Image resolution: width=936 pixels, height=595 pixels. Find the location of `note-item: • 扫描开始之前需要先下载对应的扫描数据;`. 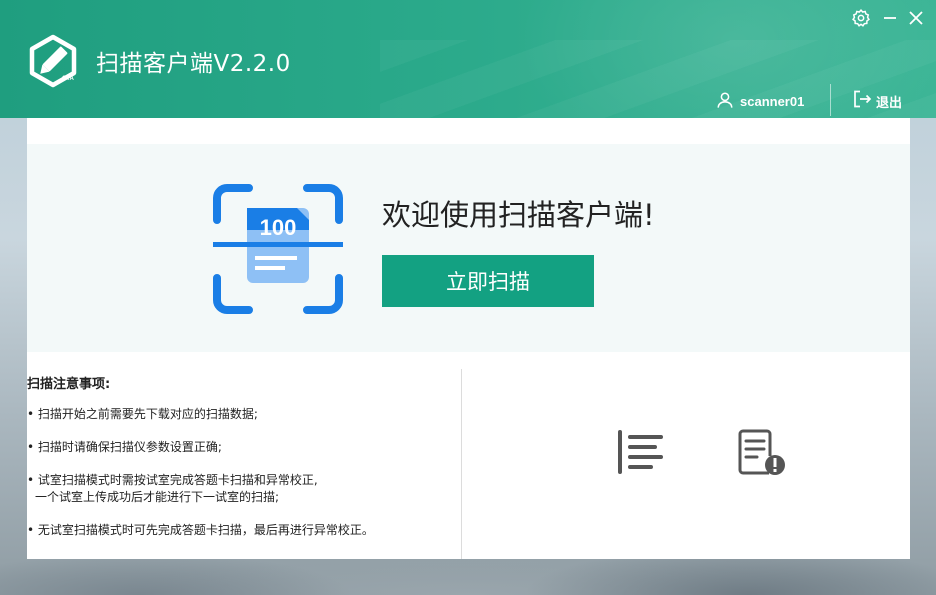

note-item: • 扫描开始之前需要先下载对应的扫描数据; is located at coordinates (242, 414).